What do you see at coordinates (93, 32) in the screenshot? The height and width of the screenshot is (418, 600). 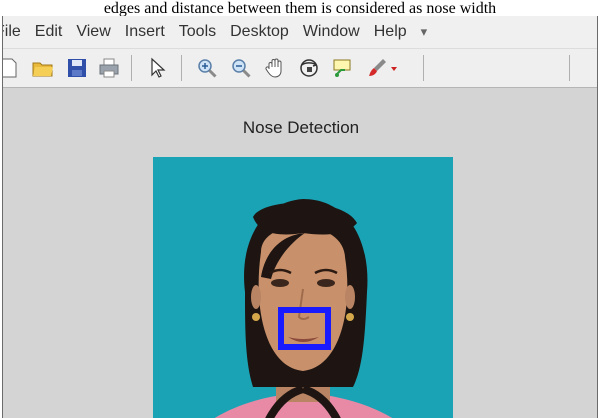 I see `menu-view: View` at bounding box center [93, 32].